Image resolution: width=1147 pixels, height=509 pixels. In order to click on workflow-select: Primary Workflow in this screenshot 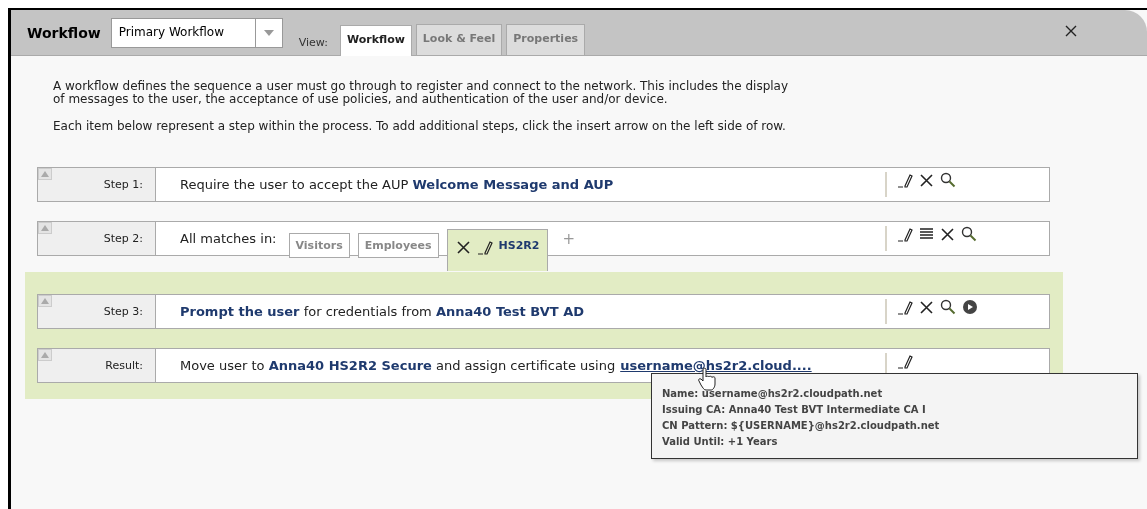, I will do `click(196, 32)`.